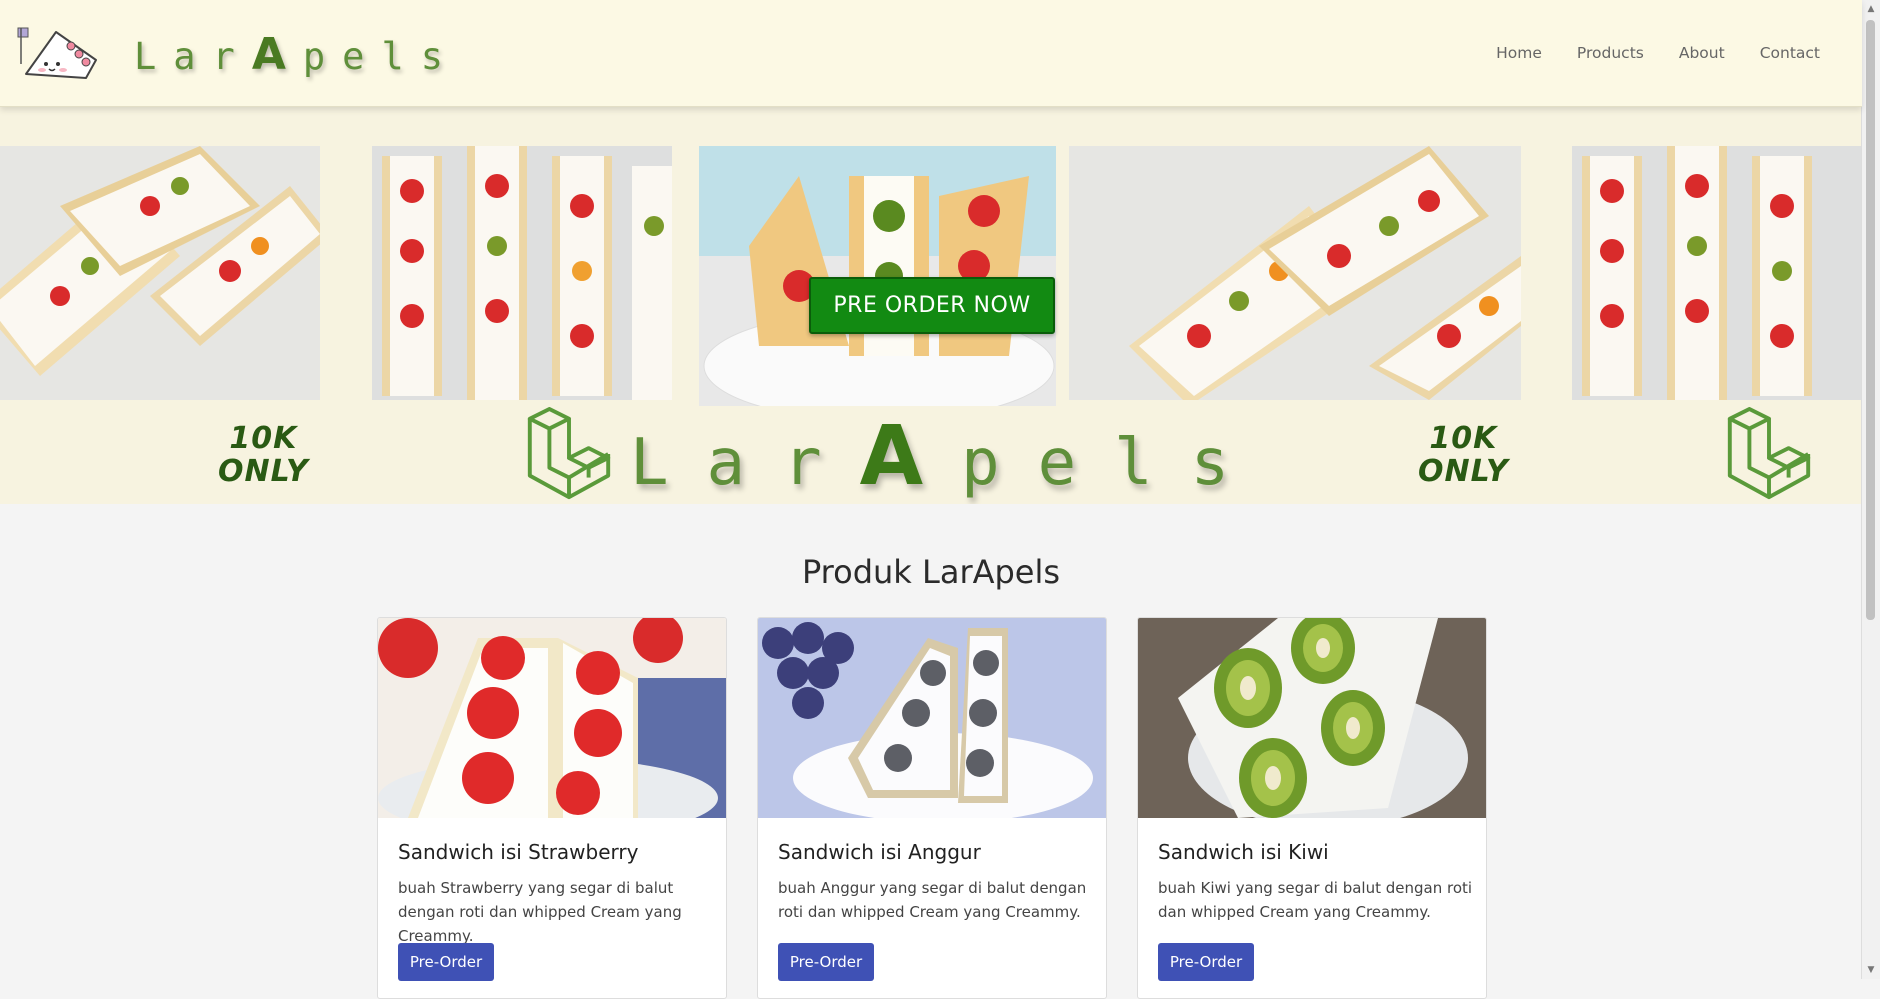  What do you see at coordinates (1519, 53) in the screenshot?
I see `nav-link-home: Home` at bounding box center [1519, 53].